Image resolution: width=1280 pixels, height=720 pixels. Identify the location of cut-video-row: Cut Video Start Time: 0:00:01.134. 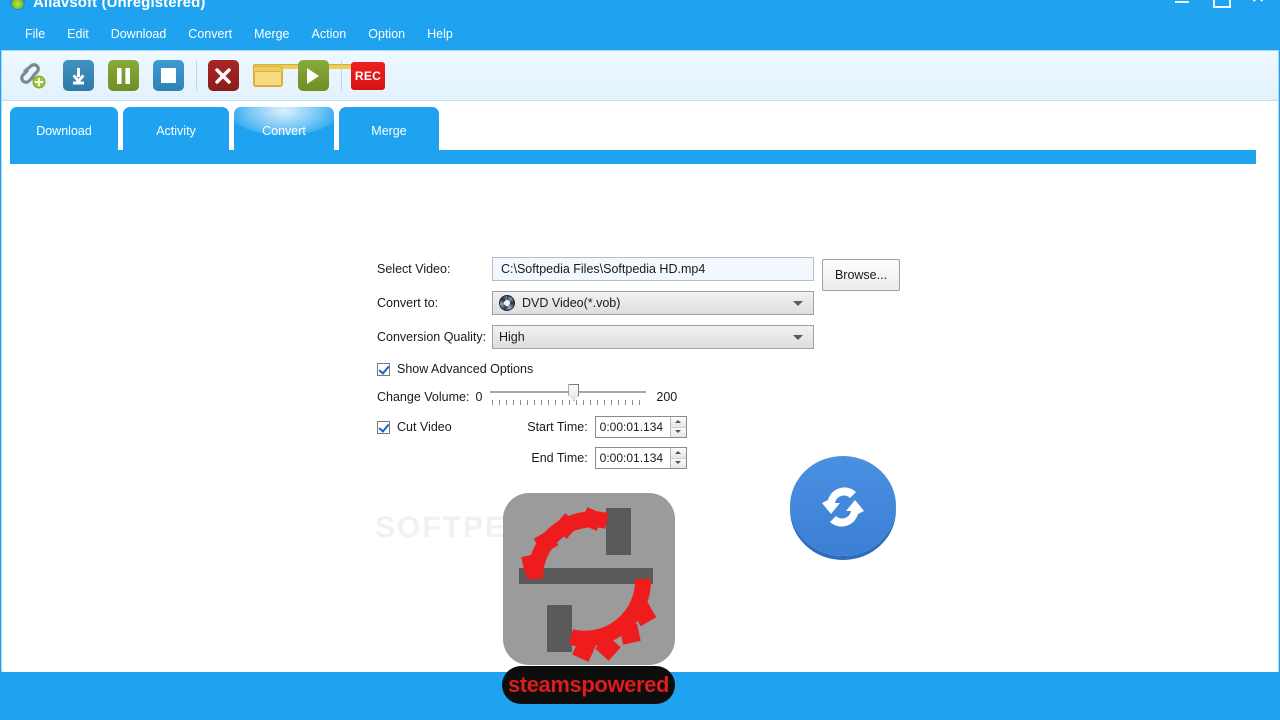
(595, 427).